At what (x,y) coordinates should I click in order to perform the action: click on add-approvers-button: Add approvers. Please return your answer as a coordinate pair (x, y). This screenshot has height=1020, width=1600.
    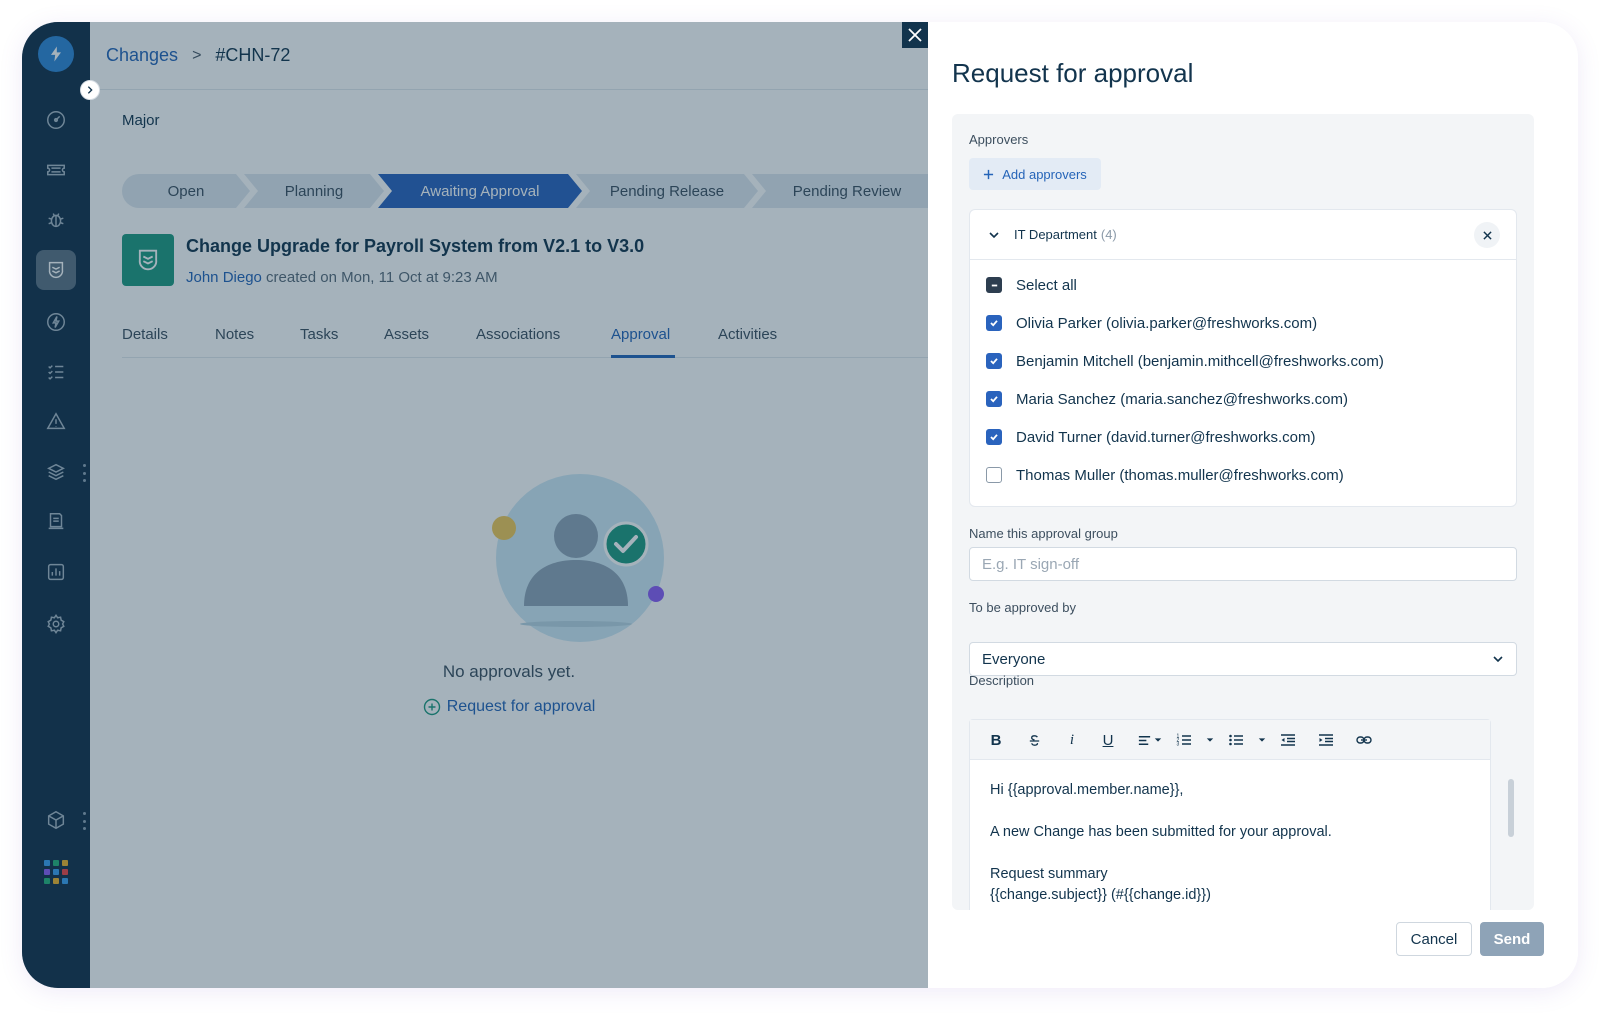
    Looking at the image, I should click on (1035, 174).